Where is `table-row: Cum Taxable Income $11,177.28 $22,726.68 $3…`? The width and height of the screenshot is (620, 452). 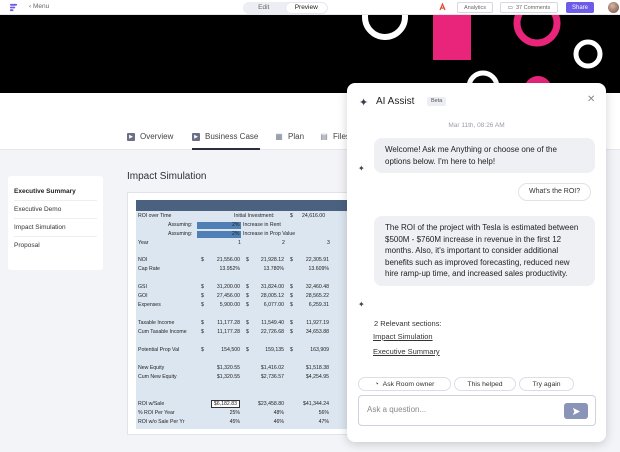
table-row: Cum Taxable Income $11,177.28 $22,726.68 $3… is located at coordinates (242, 332).